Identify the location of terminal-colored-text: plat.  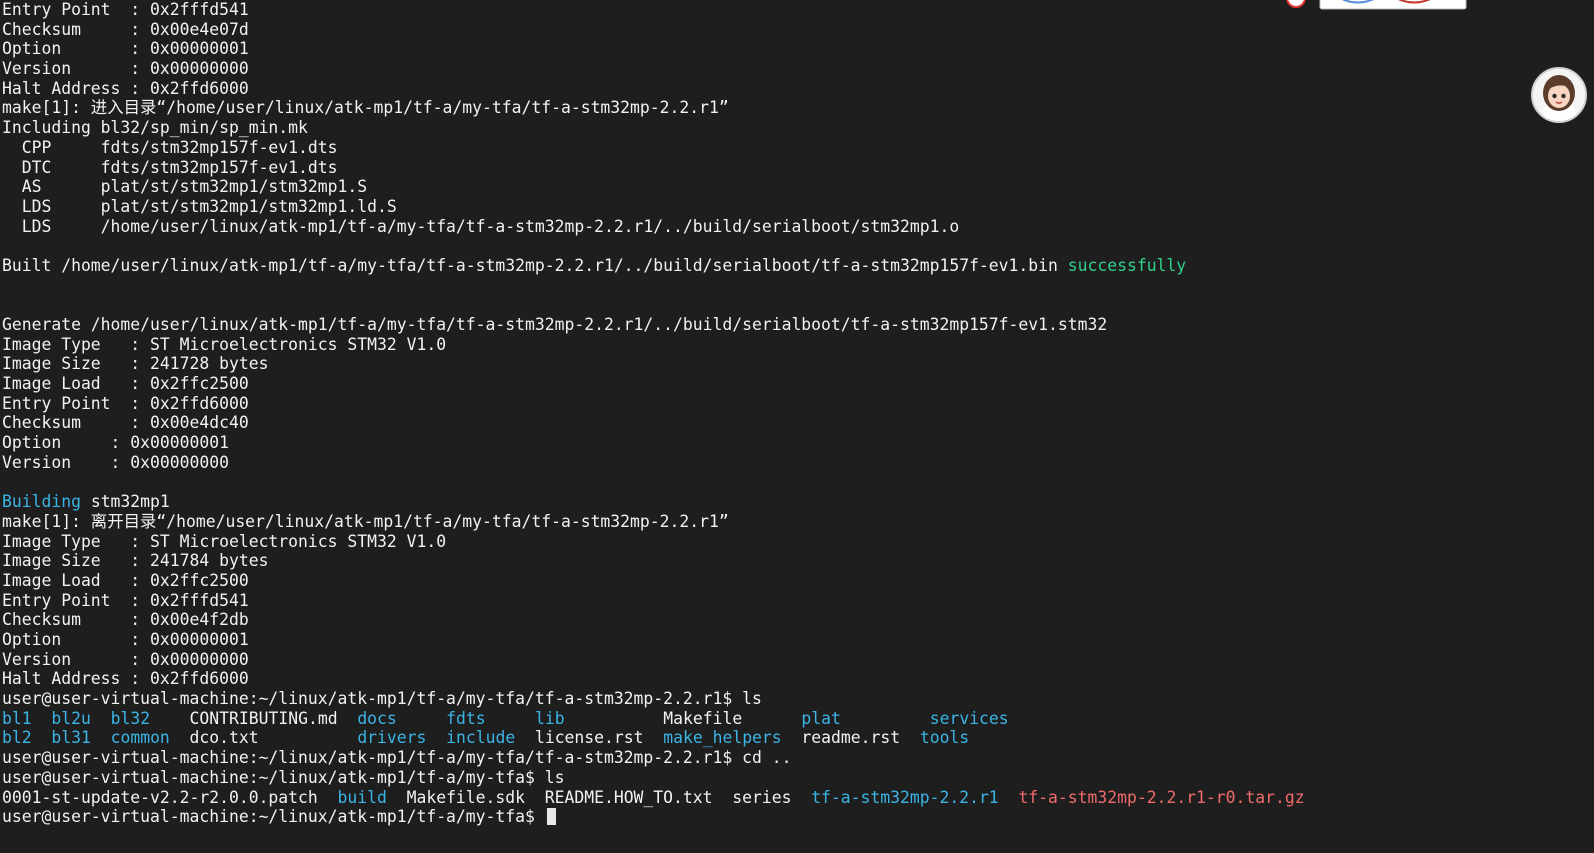
(821, 718).